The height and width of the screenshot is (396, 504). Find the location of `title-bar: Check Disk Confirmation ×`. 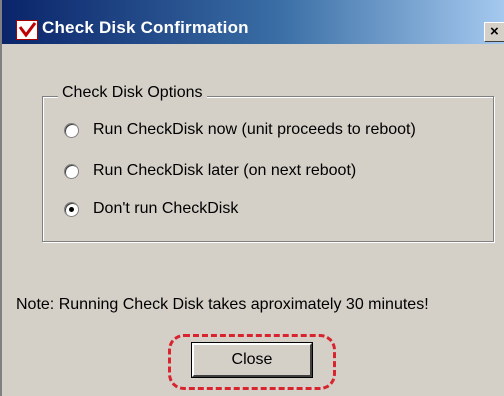

title-bar: Check Disk Confirmation × is located at coordinates (253, 22).